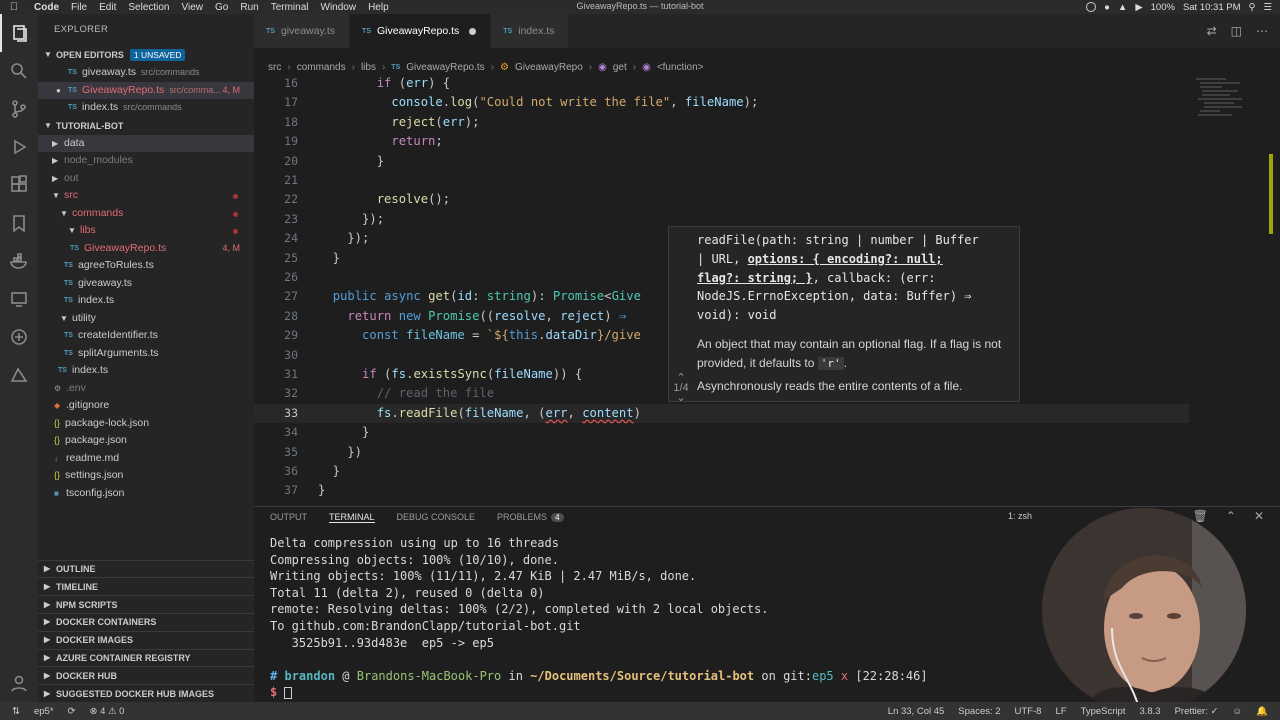 The height and width of the screenshot is (720, 1280). Describe the element at coordinates (1262, 711) in the screenshot. I see `notifications-icon: 🔔` at that location.